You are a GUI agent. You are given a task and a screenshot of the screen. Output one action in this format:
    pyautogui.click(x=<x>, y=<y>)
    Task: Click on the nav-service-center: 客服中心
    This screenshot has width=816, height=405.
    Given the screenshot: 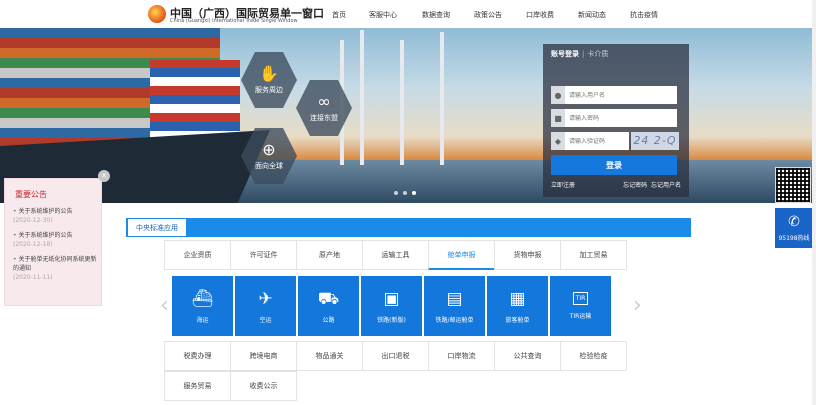 What is the action you would take?
    pyautogui.click(x=395, y=15)
    